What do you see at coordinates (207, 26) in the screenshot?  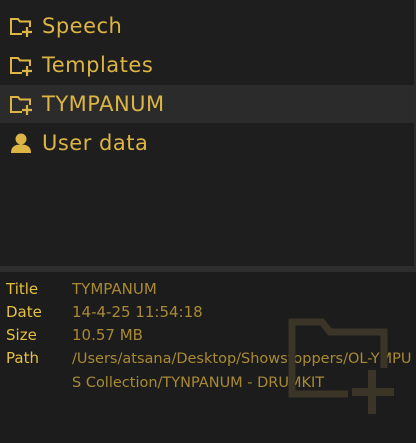 I see `browser-item-speech: Speech` at bounding box center [207, 26].